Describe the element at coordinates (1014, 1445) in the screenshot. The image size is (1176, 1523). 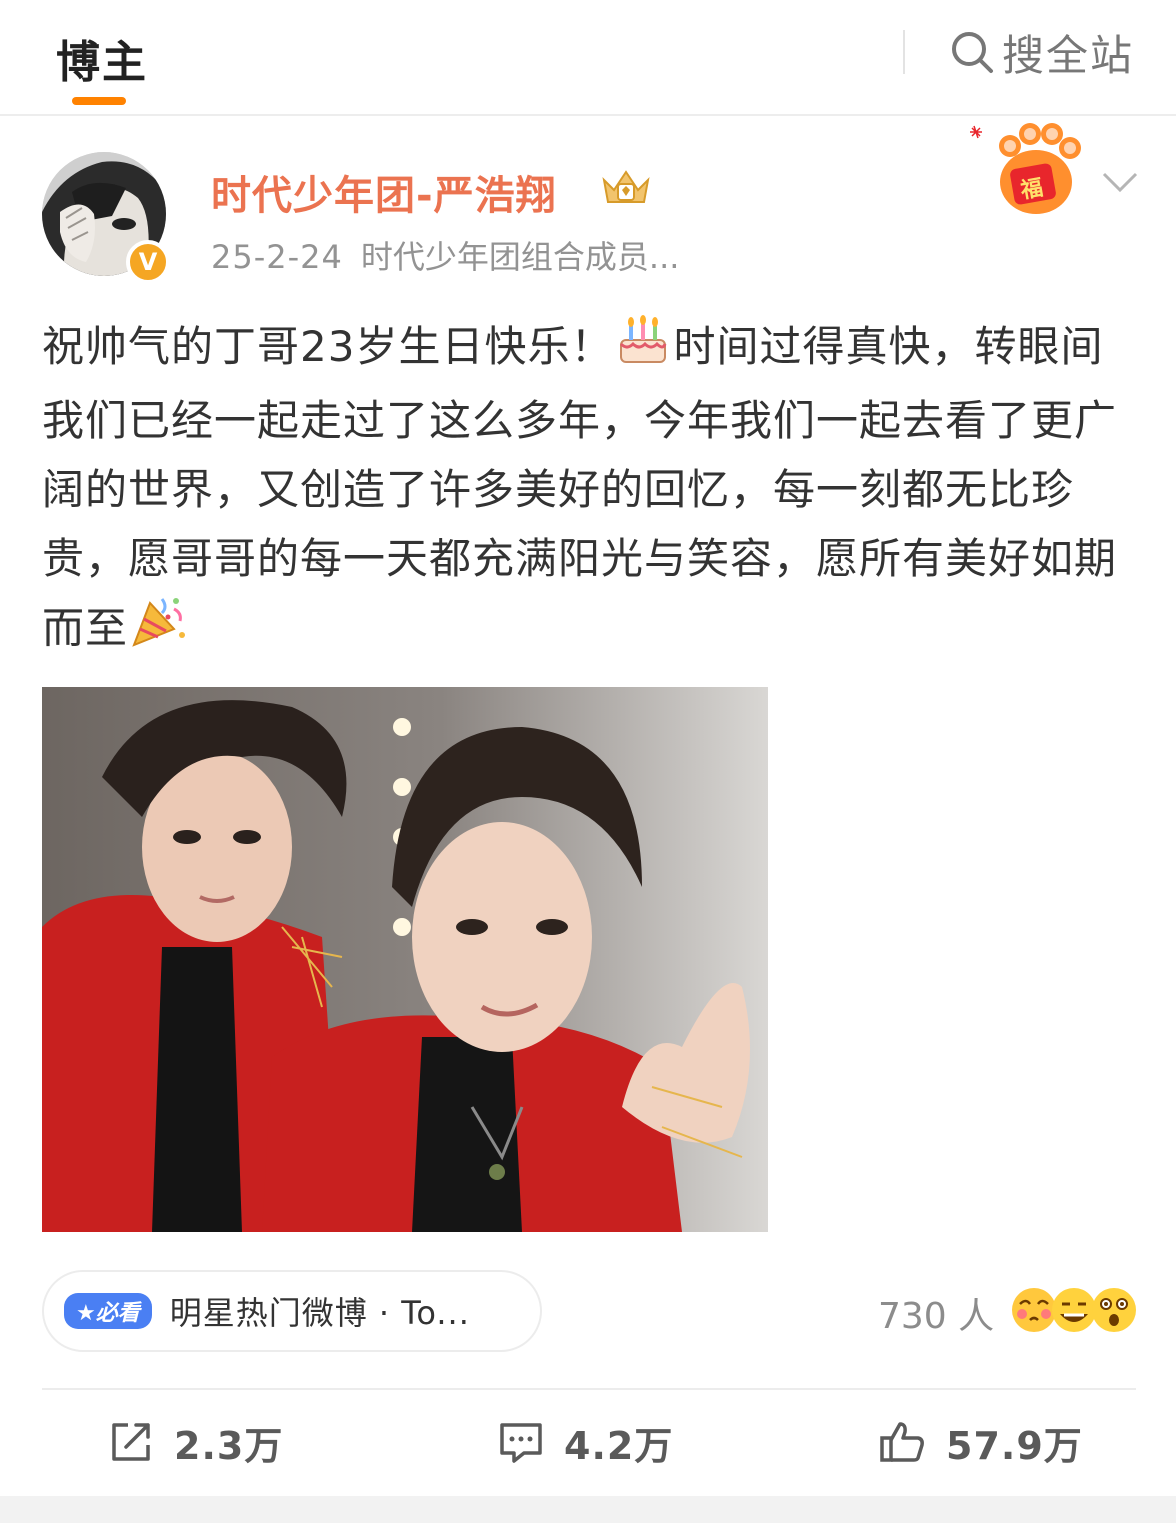
I see `like-count: 57.9万` at that location.